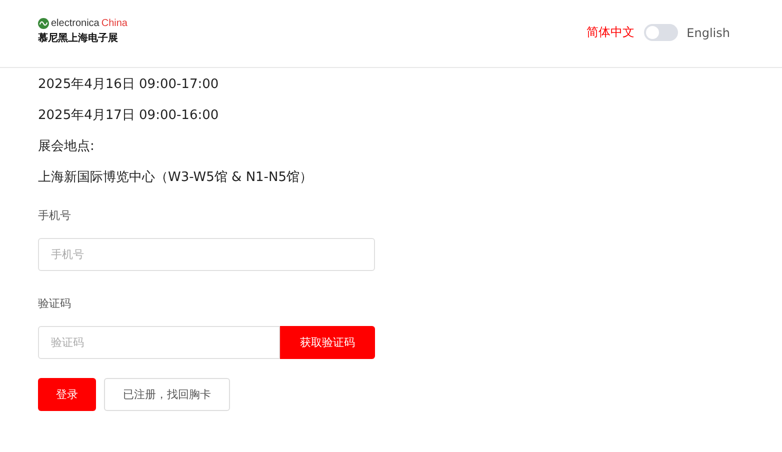 The height and width of the screenshot is (452, 782). Describe the element at coordinates (54, 303) in the screenshot. I see `field-label: 验证码` at that location.